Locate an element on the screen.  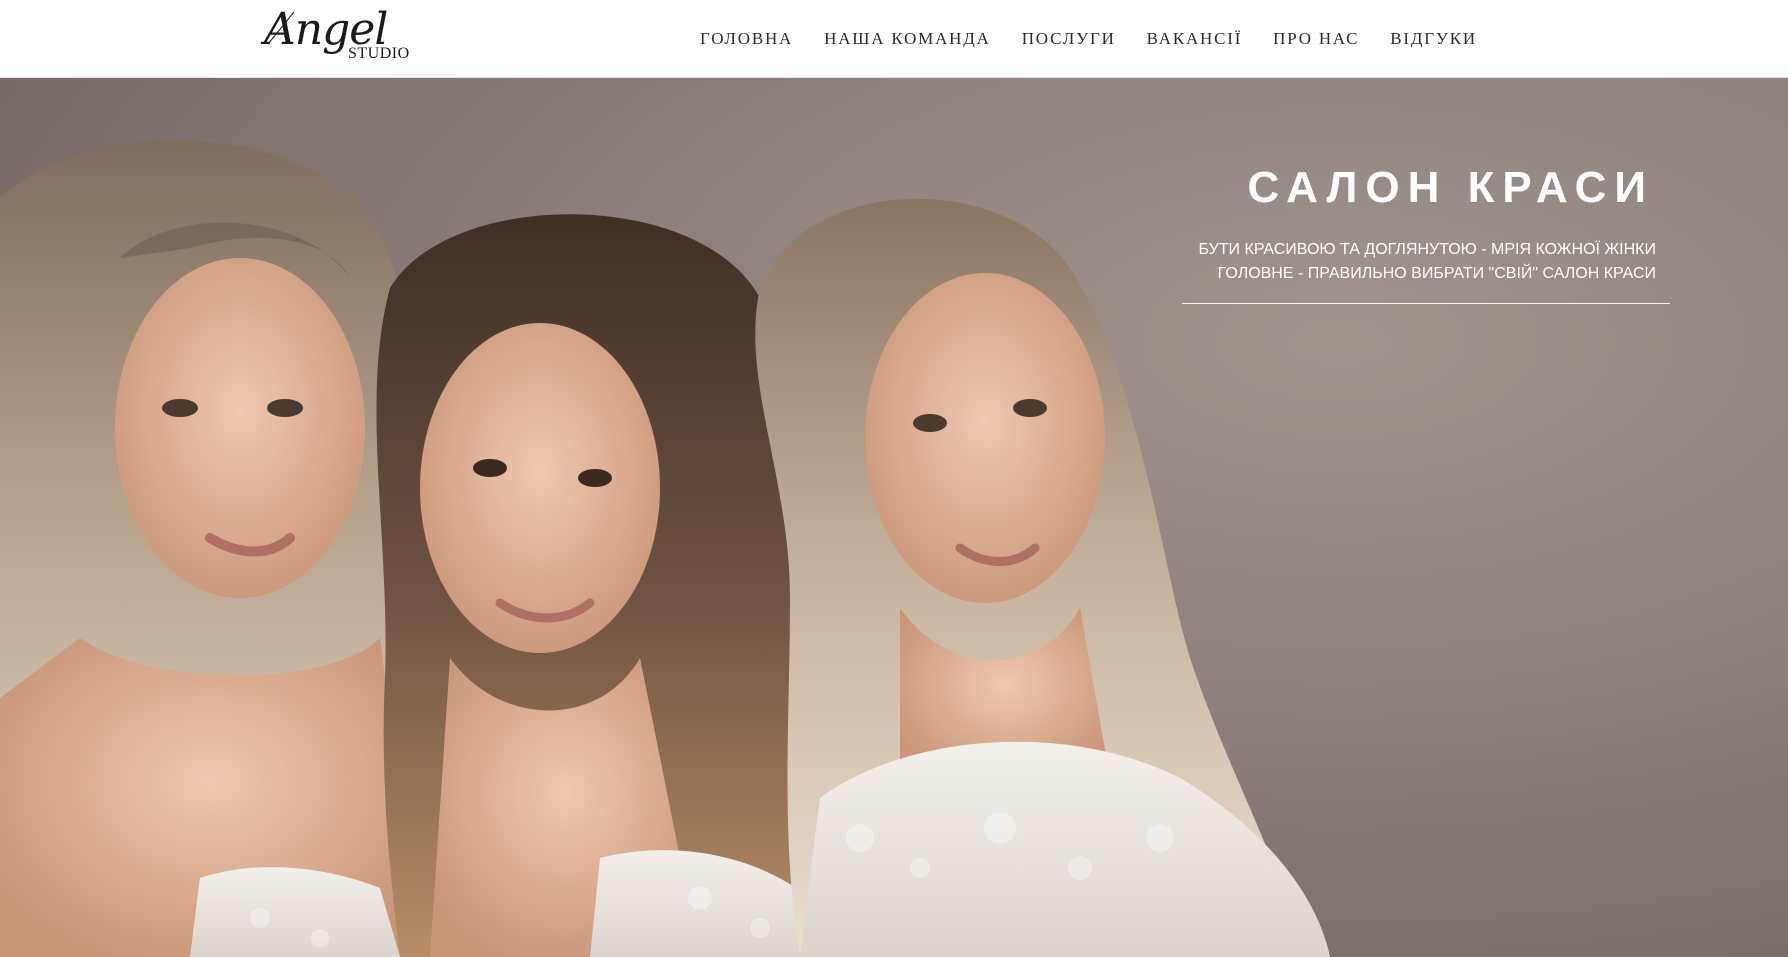
hero-title: САЛОН КРАСИ is located at coordinates (1450, 187).